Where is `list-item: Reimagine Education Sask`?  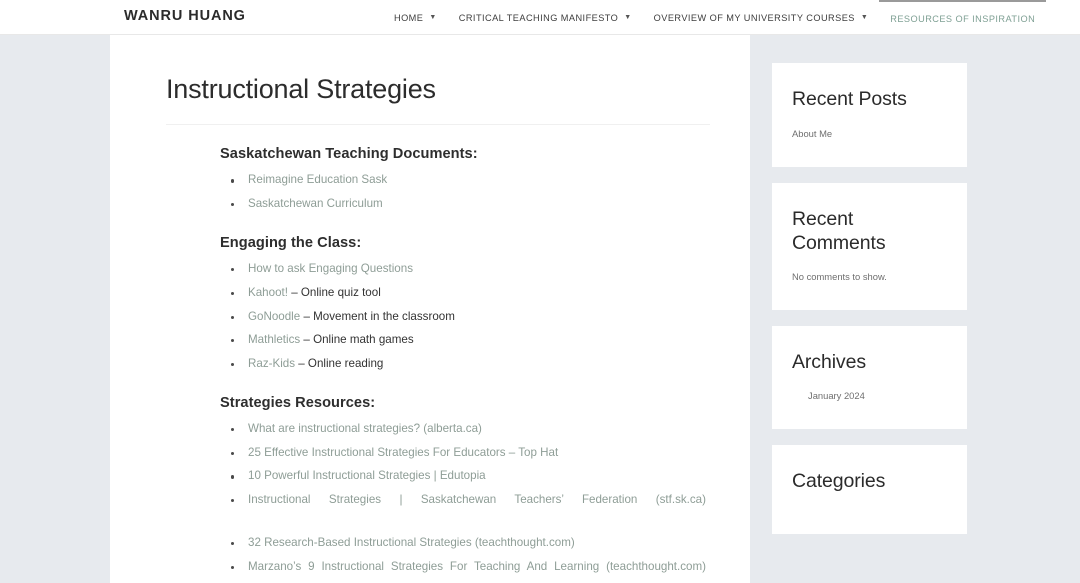 list-item: Reimagine Education Sask is located at coordinates (465, 180).